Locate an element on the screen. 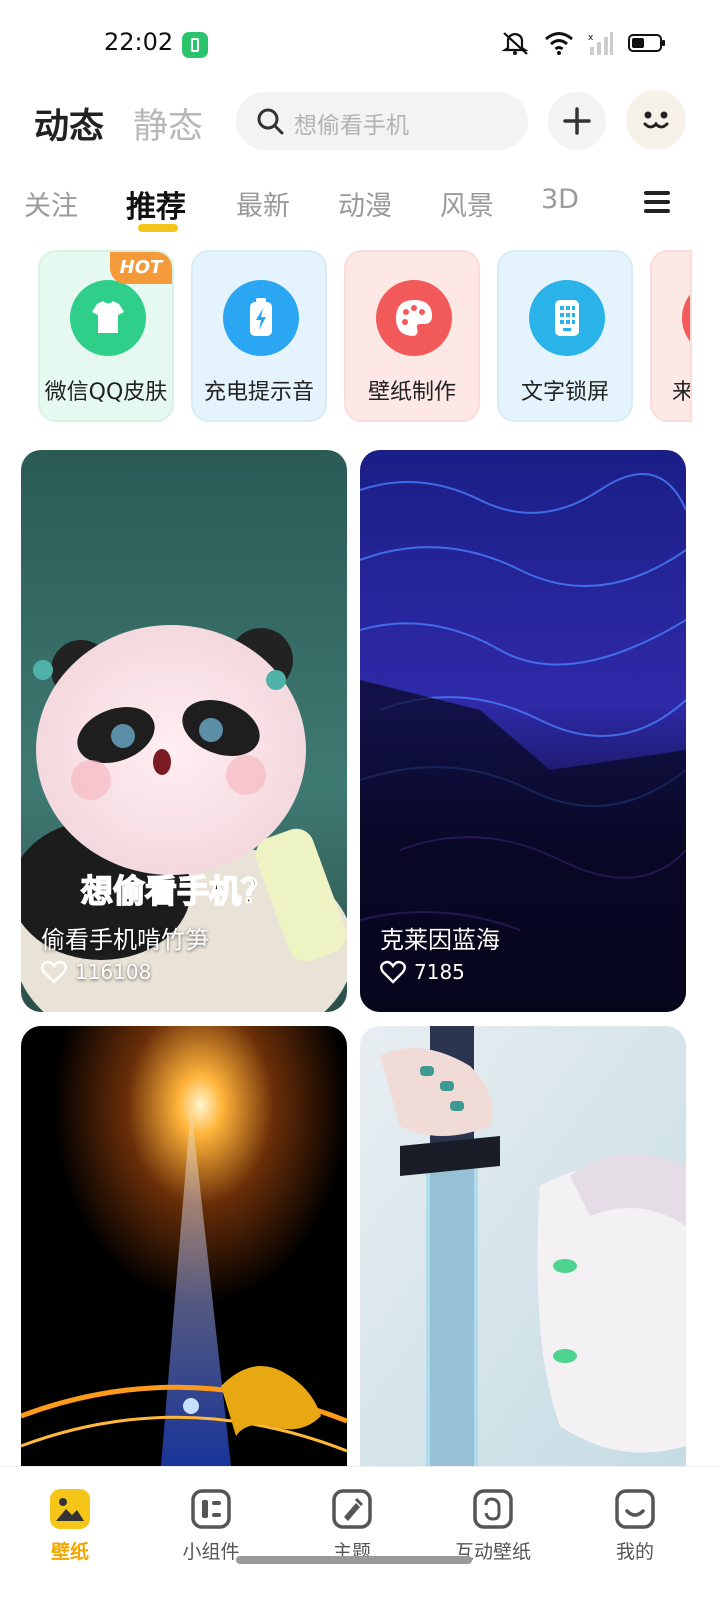  partial-icon is located at coordinates (686, 318).